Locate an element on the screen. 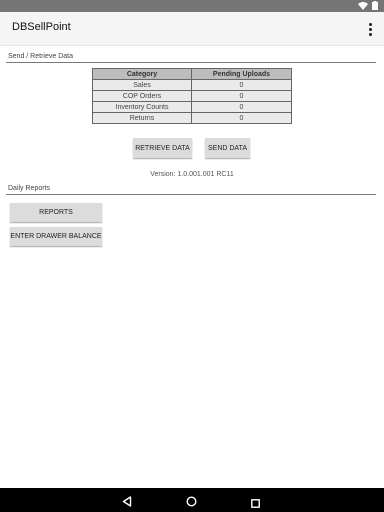 The height and width of the screenshot is (512, 384). table-row: Sales 0 is located at coordinates (192, 85).